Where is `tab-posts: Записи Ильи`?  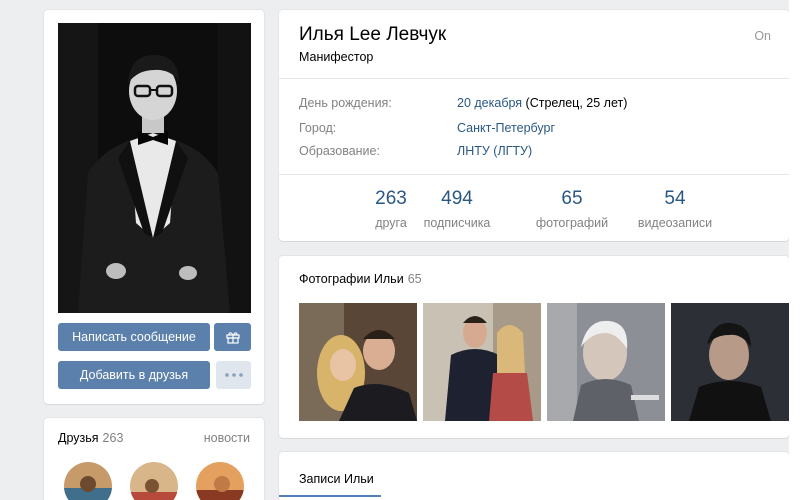
tab-posts: Записи Ильи is located at coordinates (336, 479).